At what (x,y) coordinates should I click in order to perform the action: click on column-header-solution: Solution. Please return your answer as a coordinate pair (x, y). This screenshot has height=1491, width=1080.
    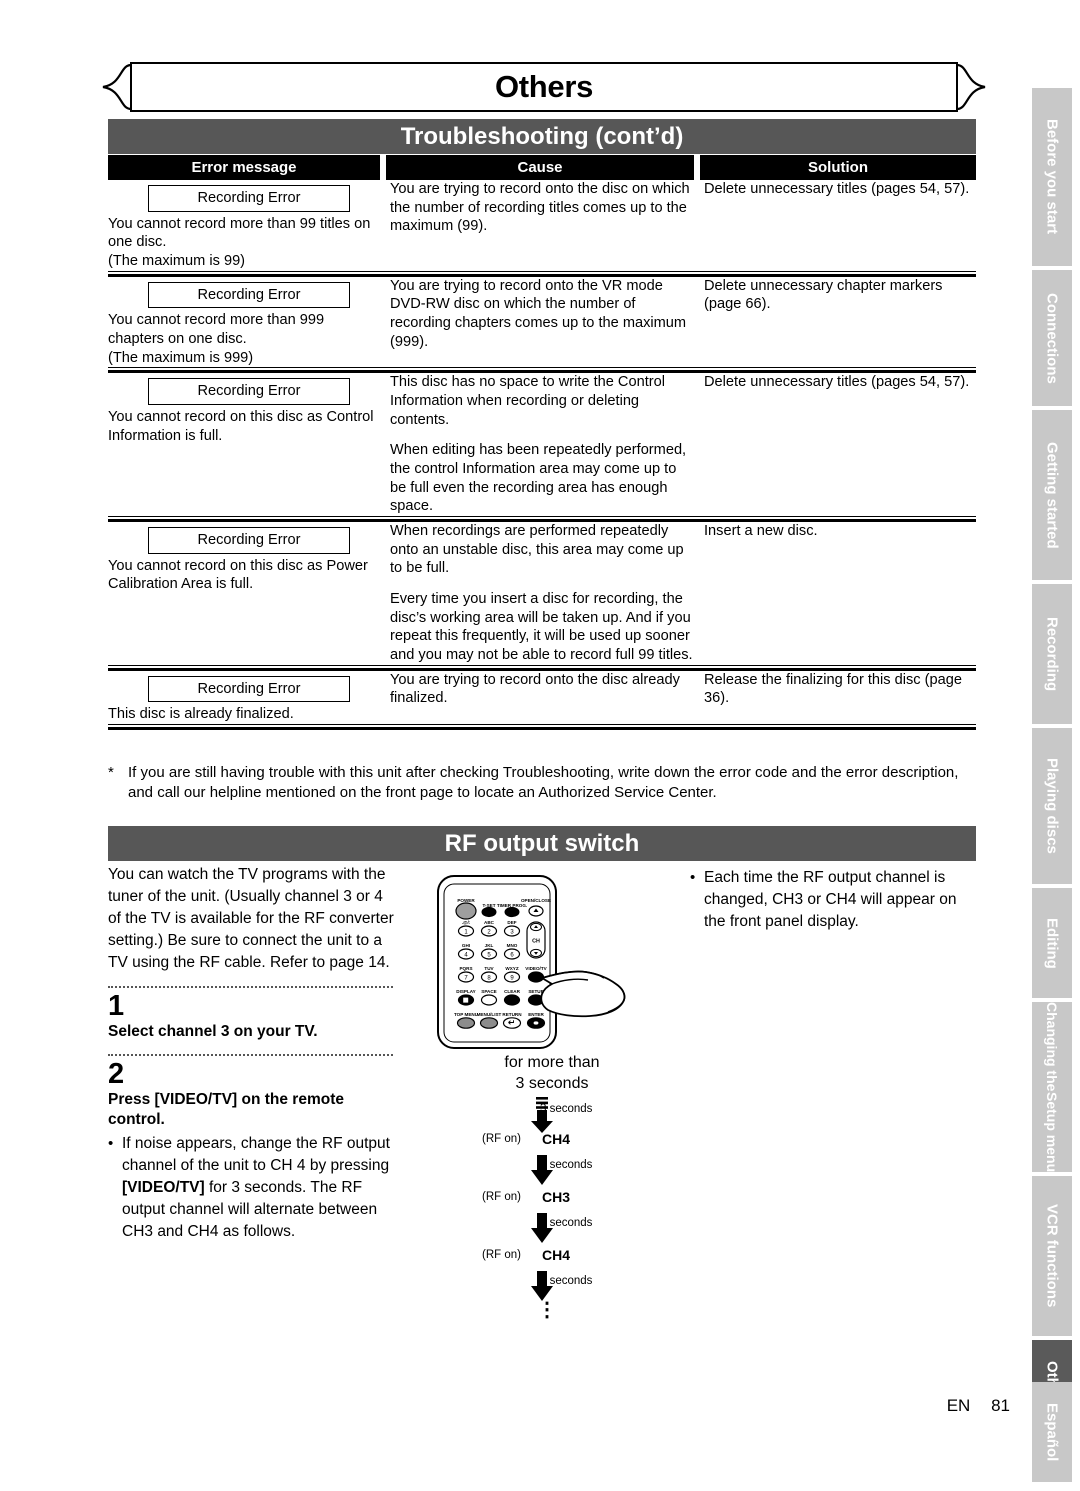
    Looking at the image, I should click on (838, 167).